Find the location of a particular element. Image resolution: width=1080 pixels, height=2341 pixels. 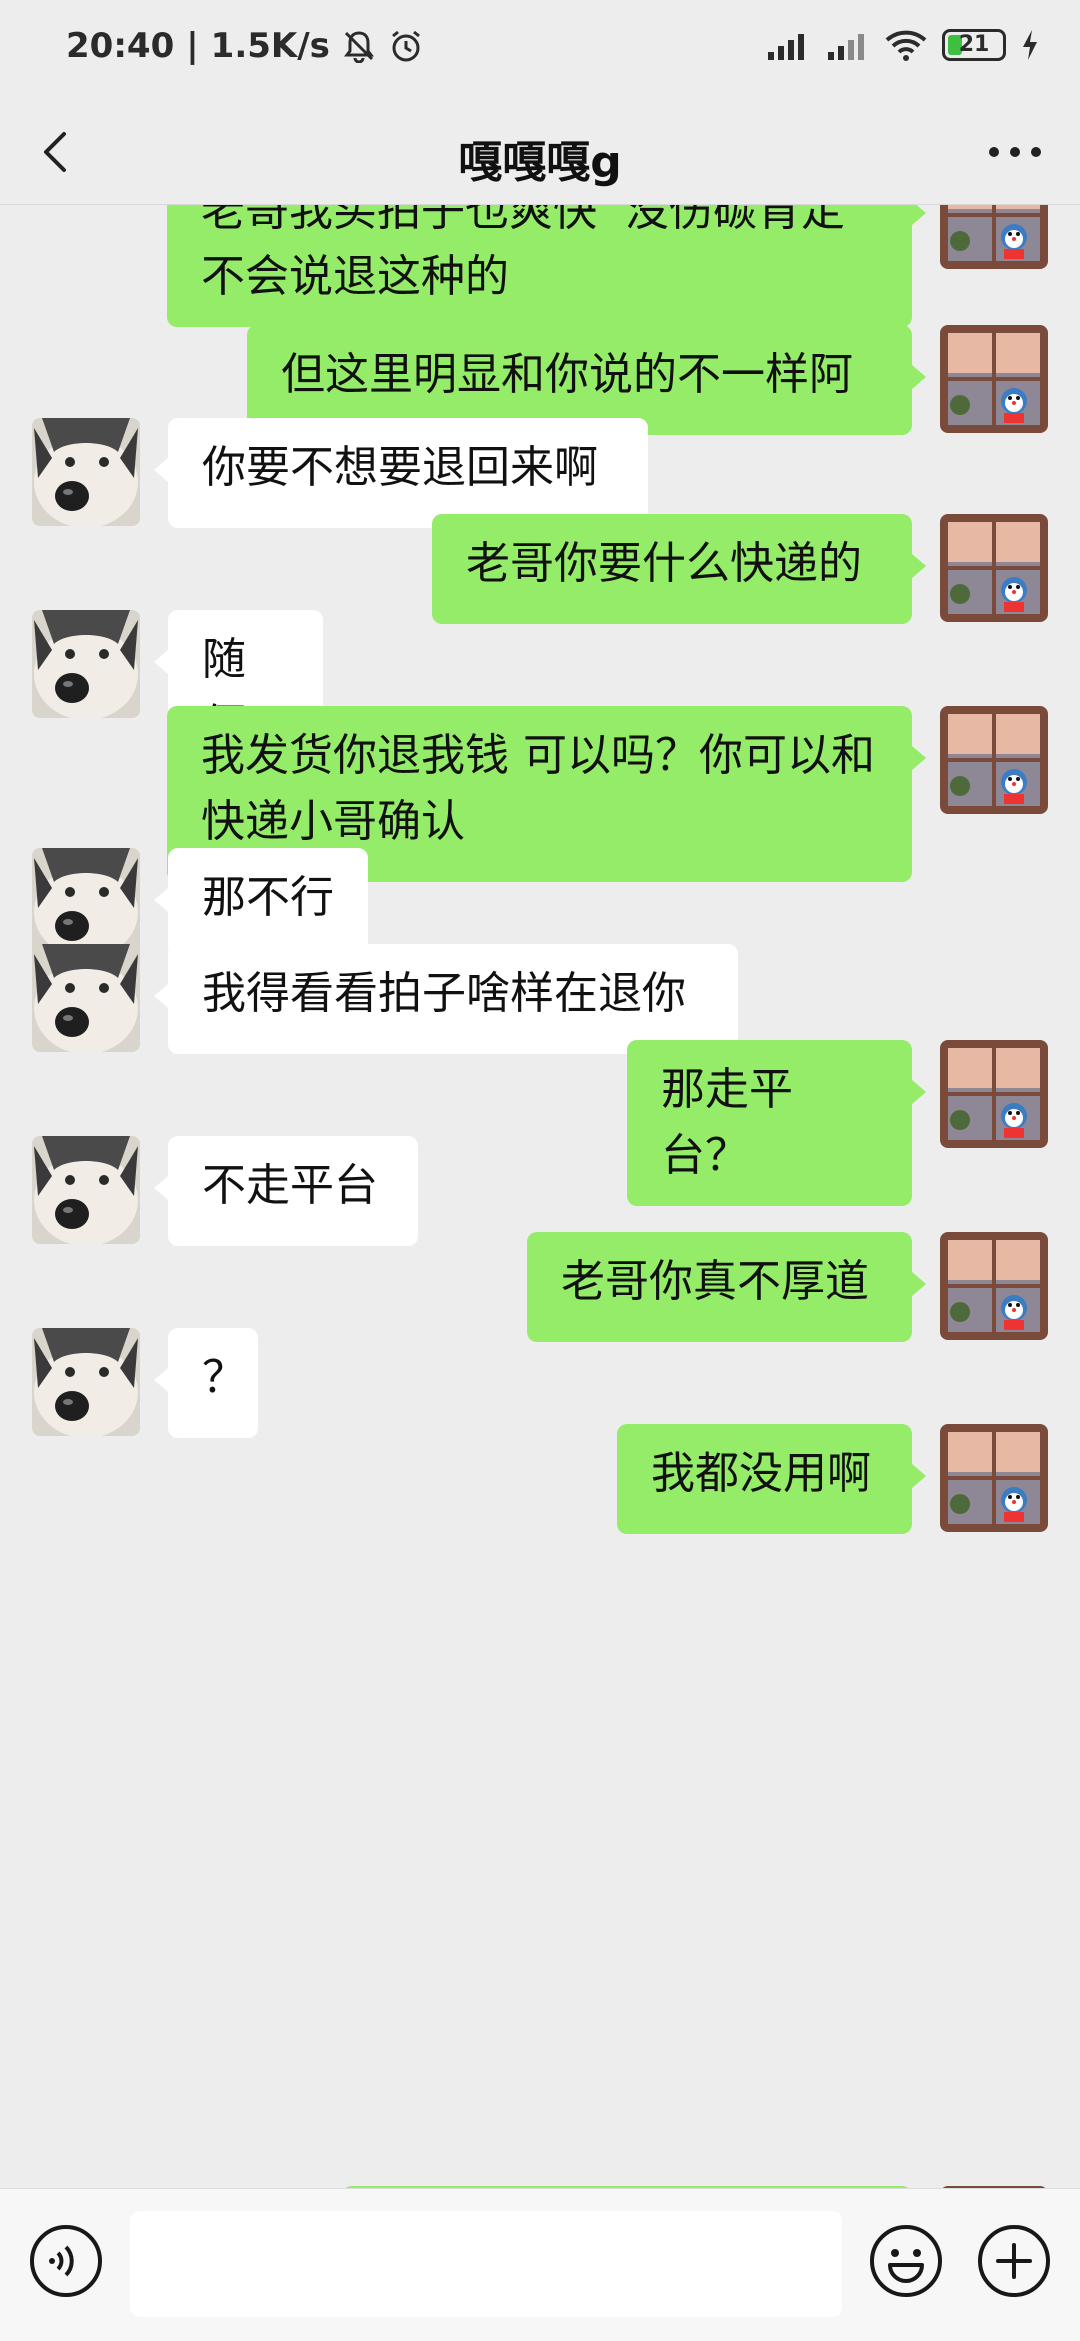

message-row: 那走平台？ is located at coordinates (540, 1123).